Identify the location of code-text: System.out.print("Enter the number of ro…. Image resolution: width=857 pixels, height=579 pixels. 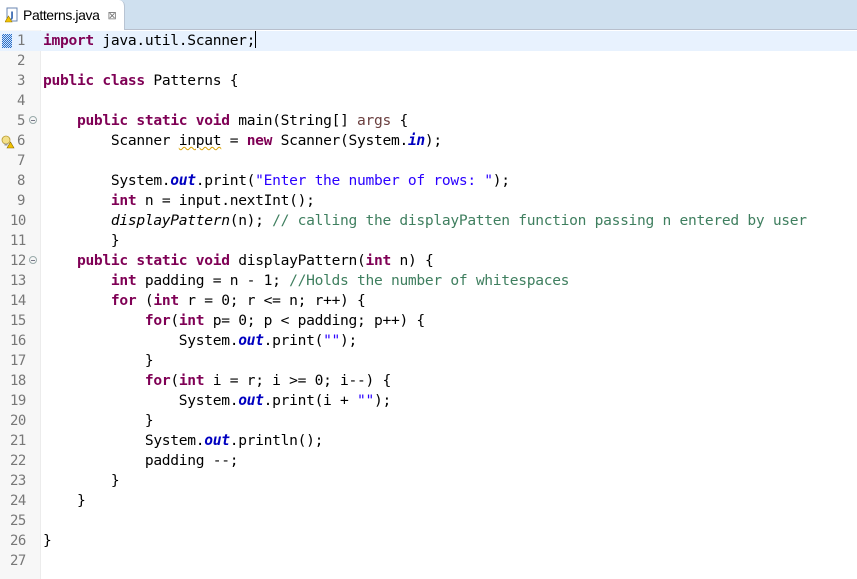
(276, 180).